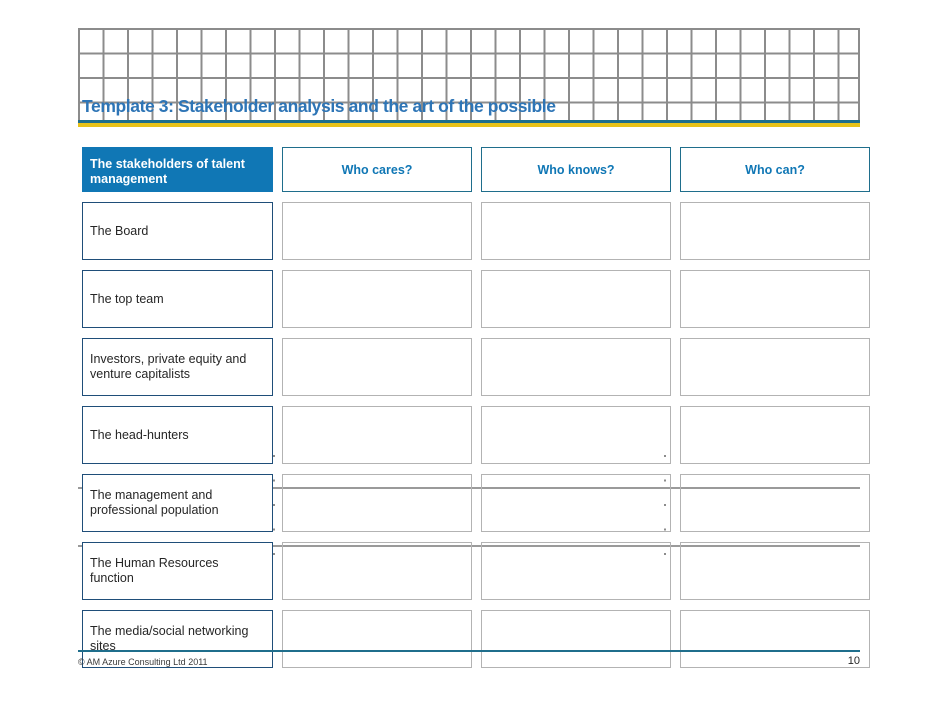  What do you see at coordinates (377, 169) in the screenshot?
I see `column-header-who-cares: Who cares?` at bounding box center [377, 169].